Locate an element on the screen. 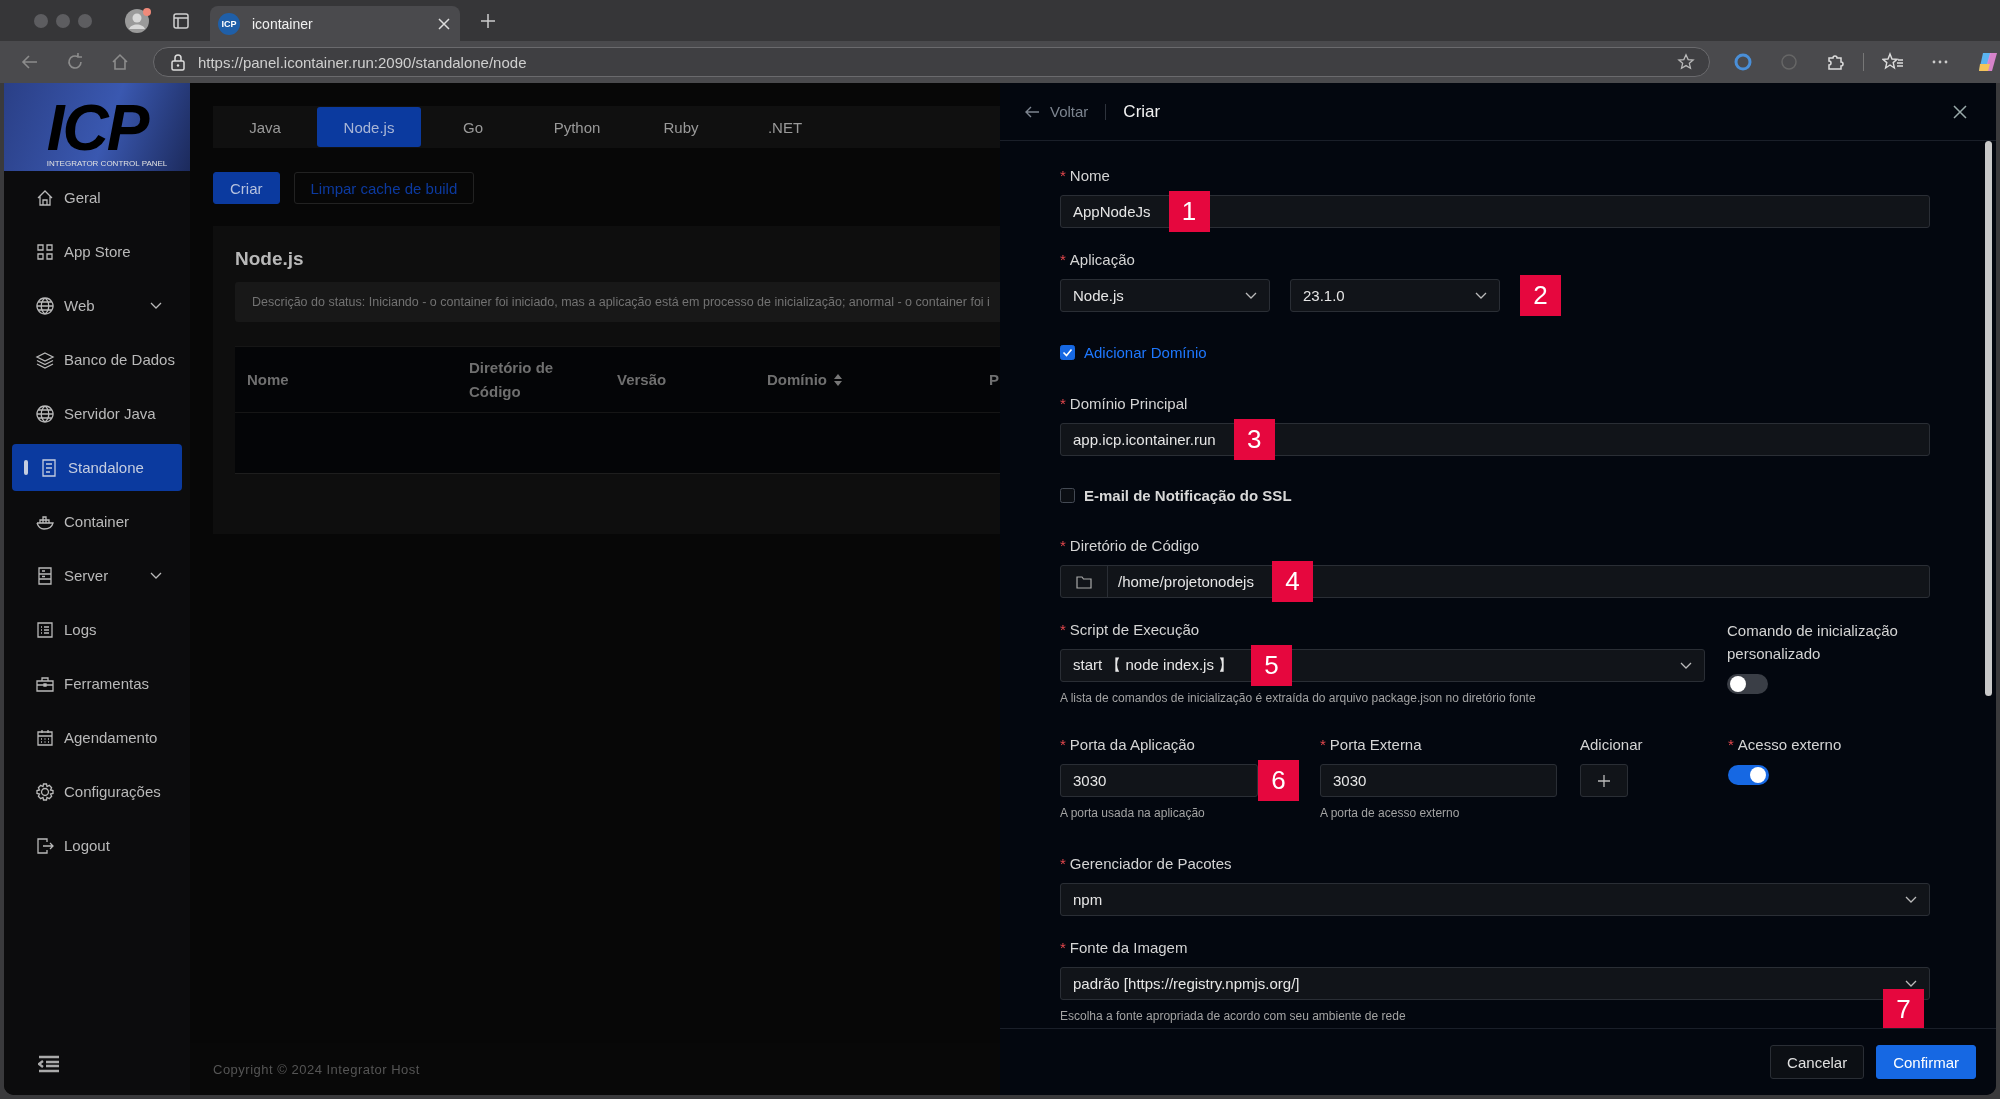 The image size is (2000, 1099). tab: Ruby is located at coordinates (681, 127).